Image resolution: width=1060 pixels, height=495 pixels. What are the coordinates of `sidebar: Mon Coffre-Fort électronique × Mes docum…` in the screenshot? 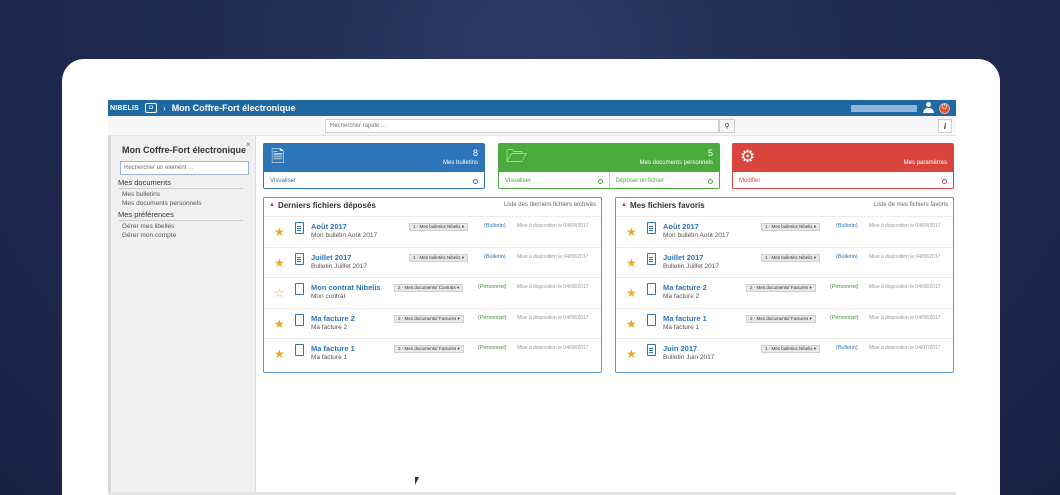 It's located at (182, 315).